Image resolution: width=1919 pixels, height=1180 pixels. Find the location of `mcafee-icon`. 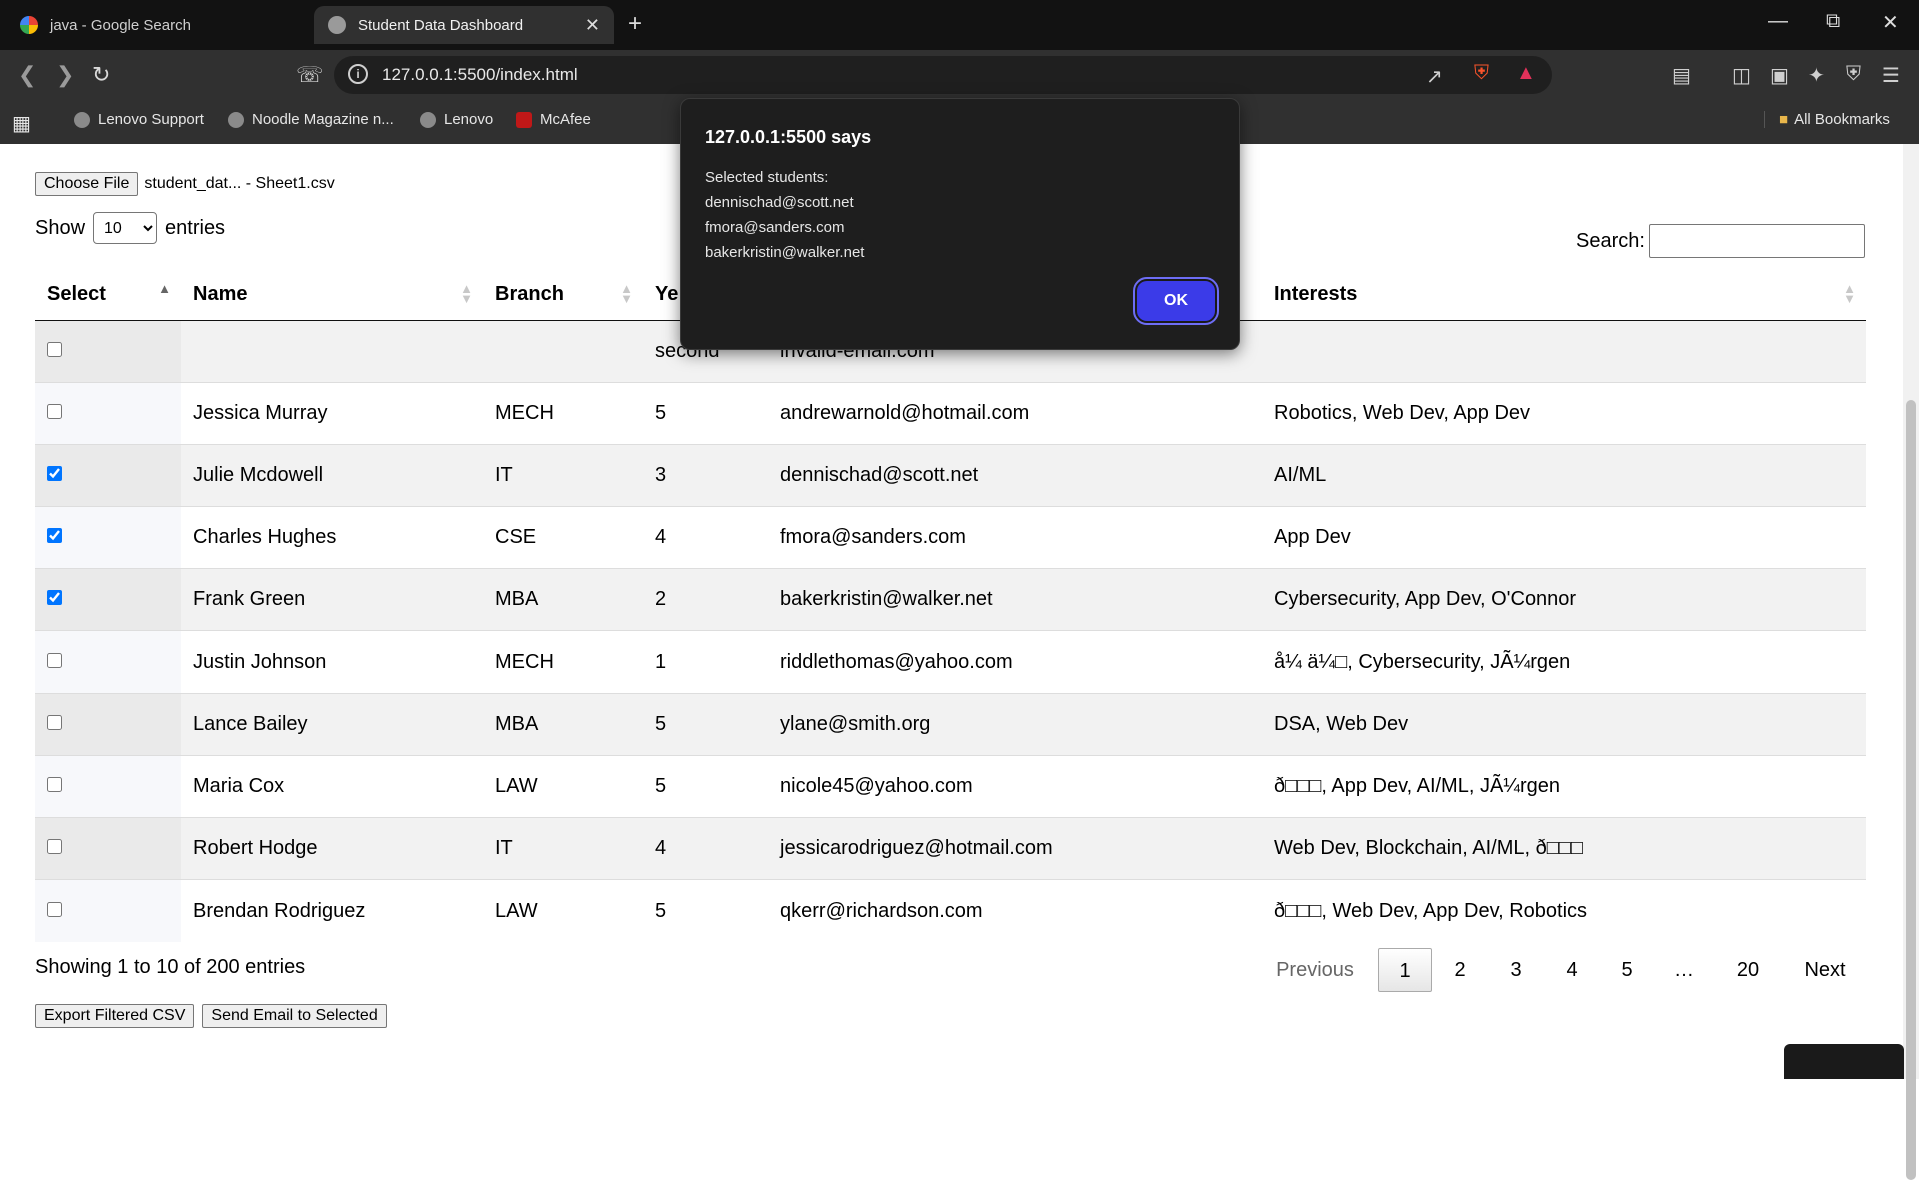

mcafee-icon is located at coordinates (524, 119).